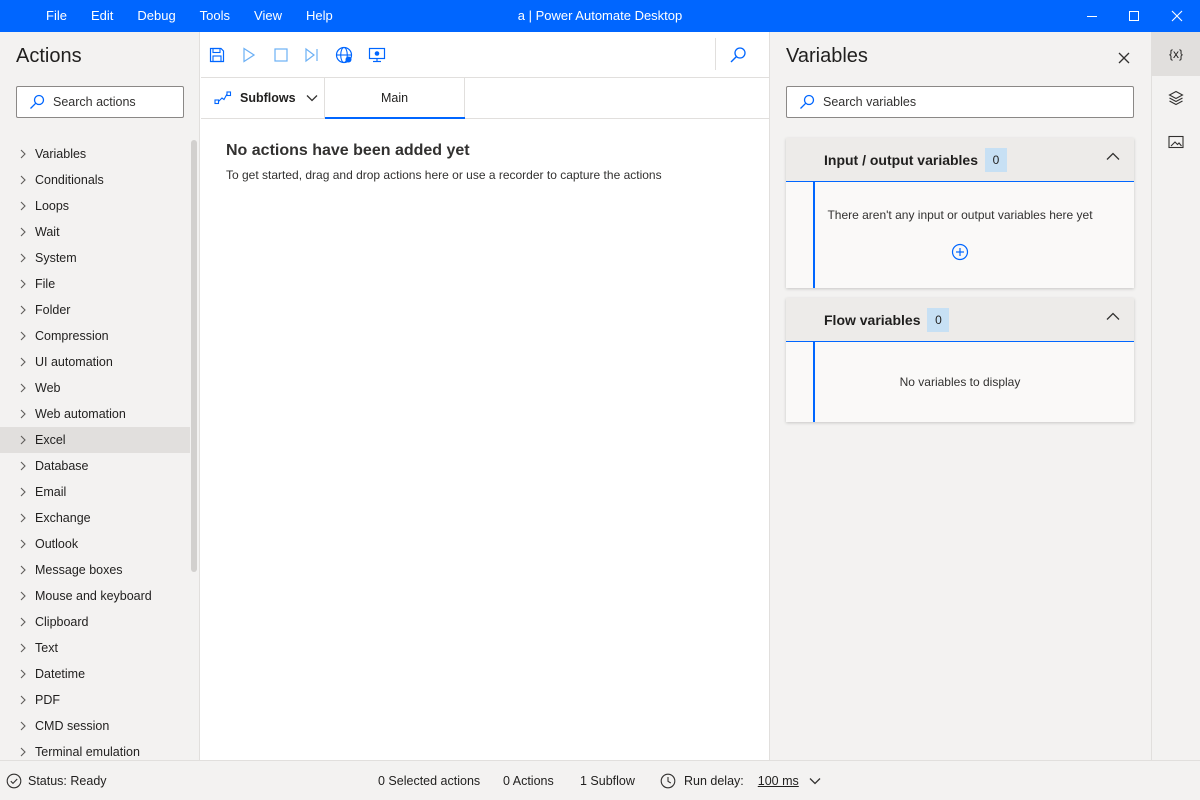 The width and height of the screenshot is (1200, 800). I want to click on ui-elements-rail-button, so click(1176, 98).